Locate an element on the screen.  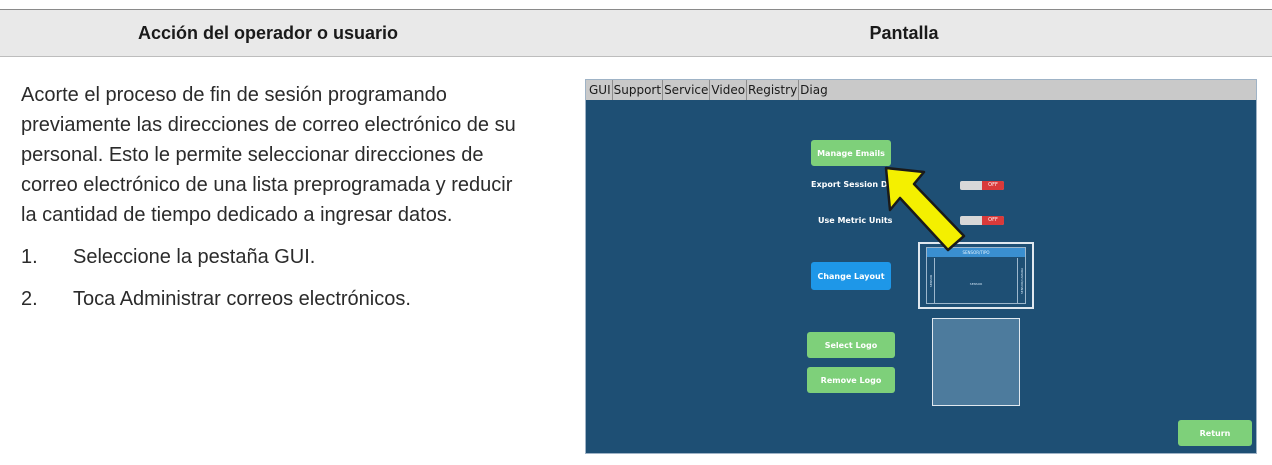
tab-diag: Diag is located at coordinates (814, 90).